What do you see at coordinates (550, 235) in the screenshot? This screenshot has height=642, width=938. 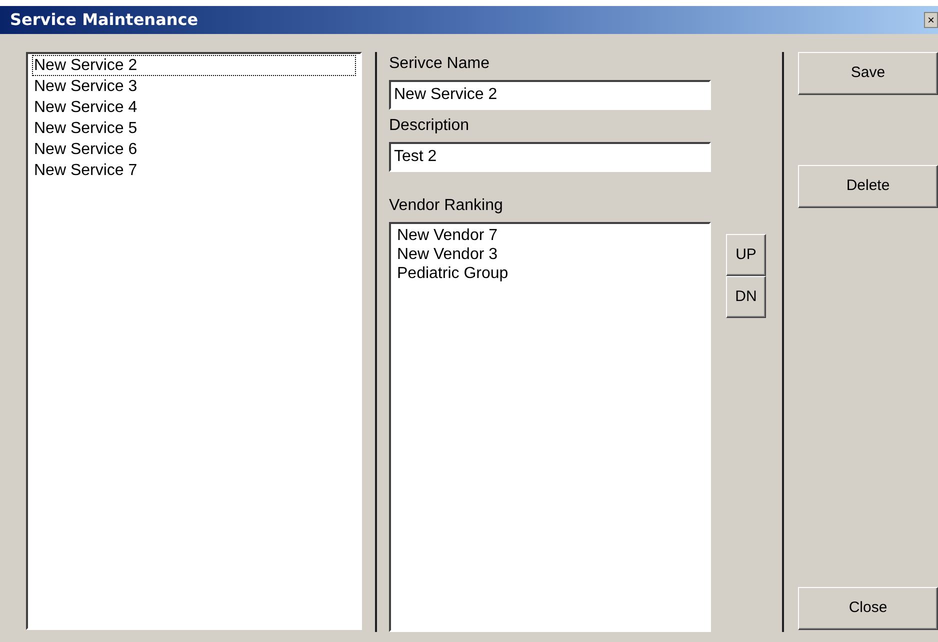 I see `vendor-item: New Vendor 7` at bounding box center [550, 235].